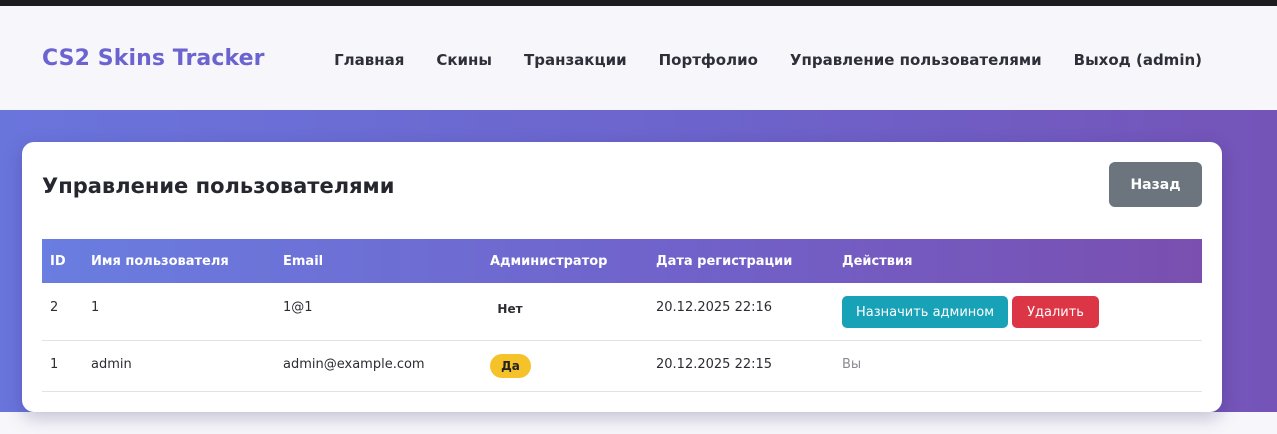  I want to click on cell-username: 1, so click(95, 307).